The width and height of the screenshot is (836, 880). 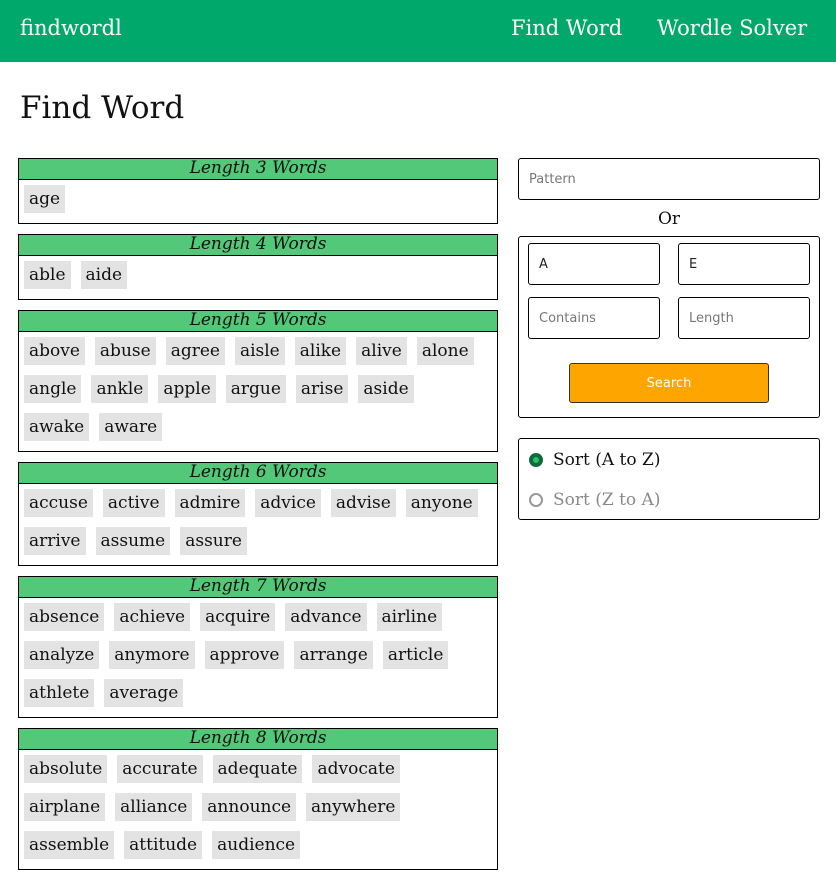 What do you see at coordinates (258, 473) in the screenshot?
I see `word-group-header: Length 6 Words` at bounding box center [258, 473].